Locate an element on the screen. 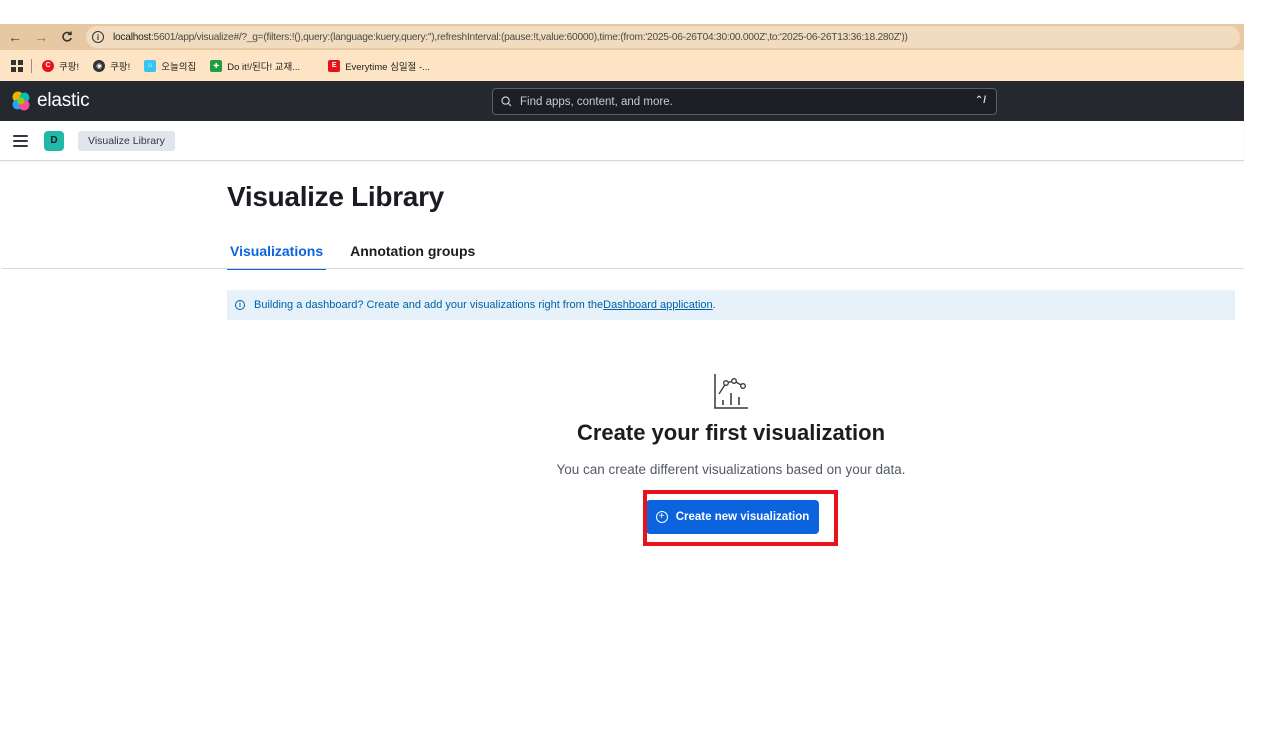  window-top-strip is located at coordinates (640, 12).